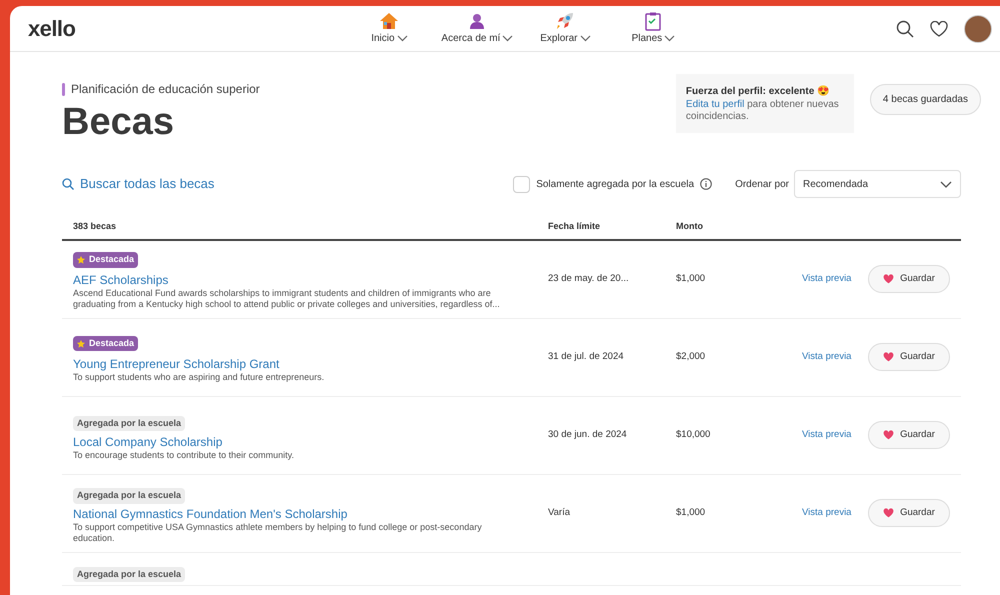  Describe the element at coordinates (300, 442) in the screenshot. I see `scholarship-link: Local Company Scholarship` at that location.